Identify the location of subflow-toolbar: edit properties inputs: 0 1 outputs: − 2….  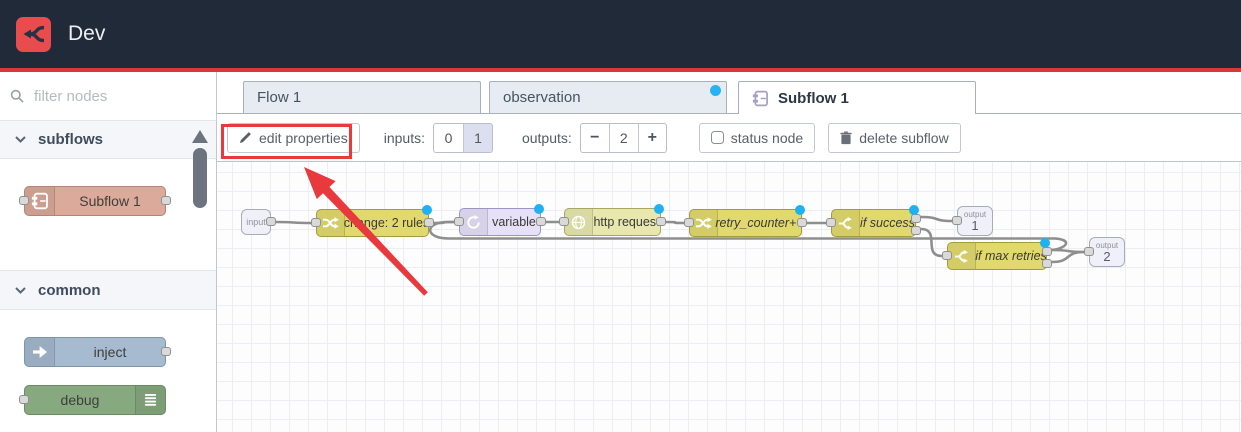
(729, 138).